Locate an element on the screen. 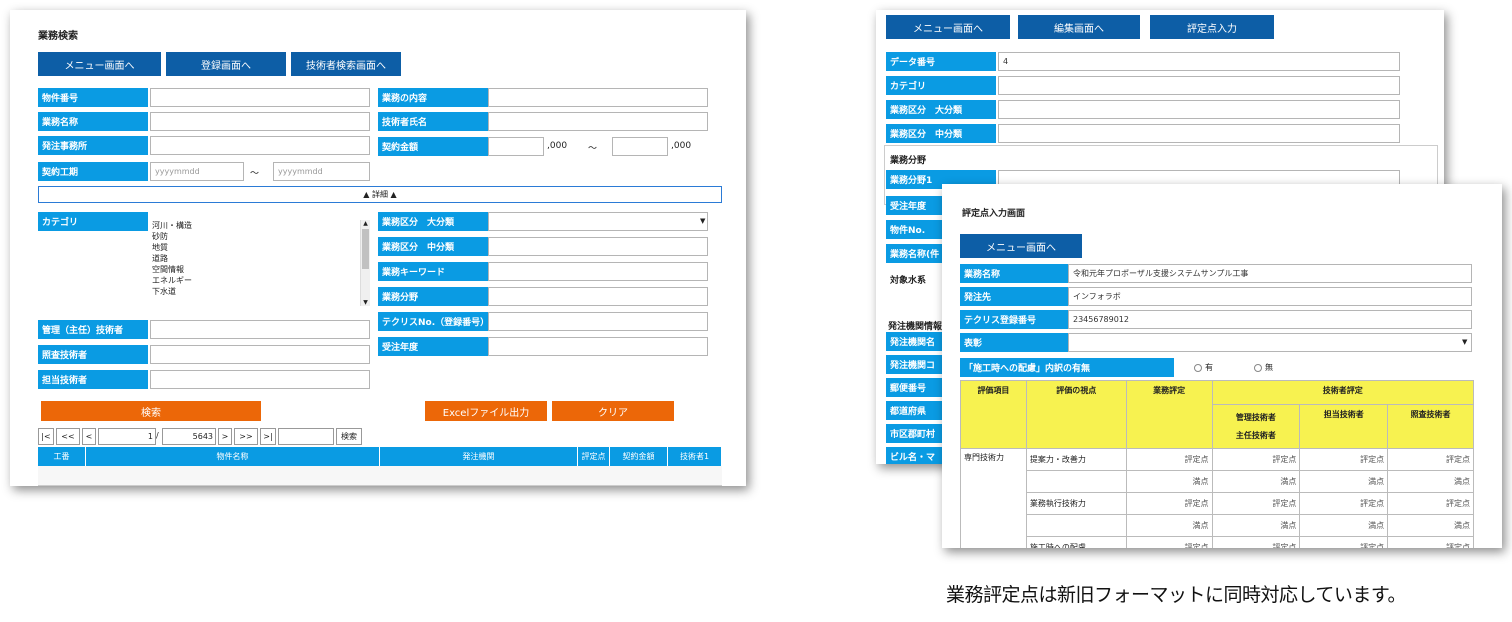 This screenshot has width=1512, height=622. table-row is located at coordinates (380, 476).